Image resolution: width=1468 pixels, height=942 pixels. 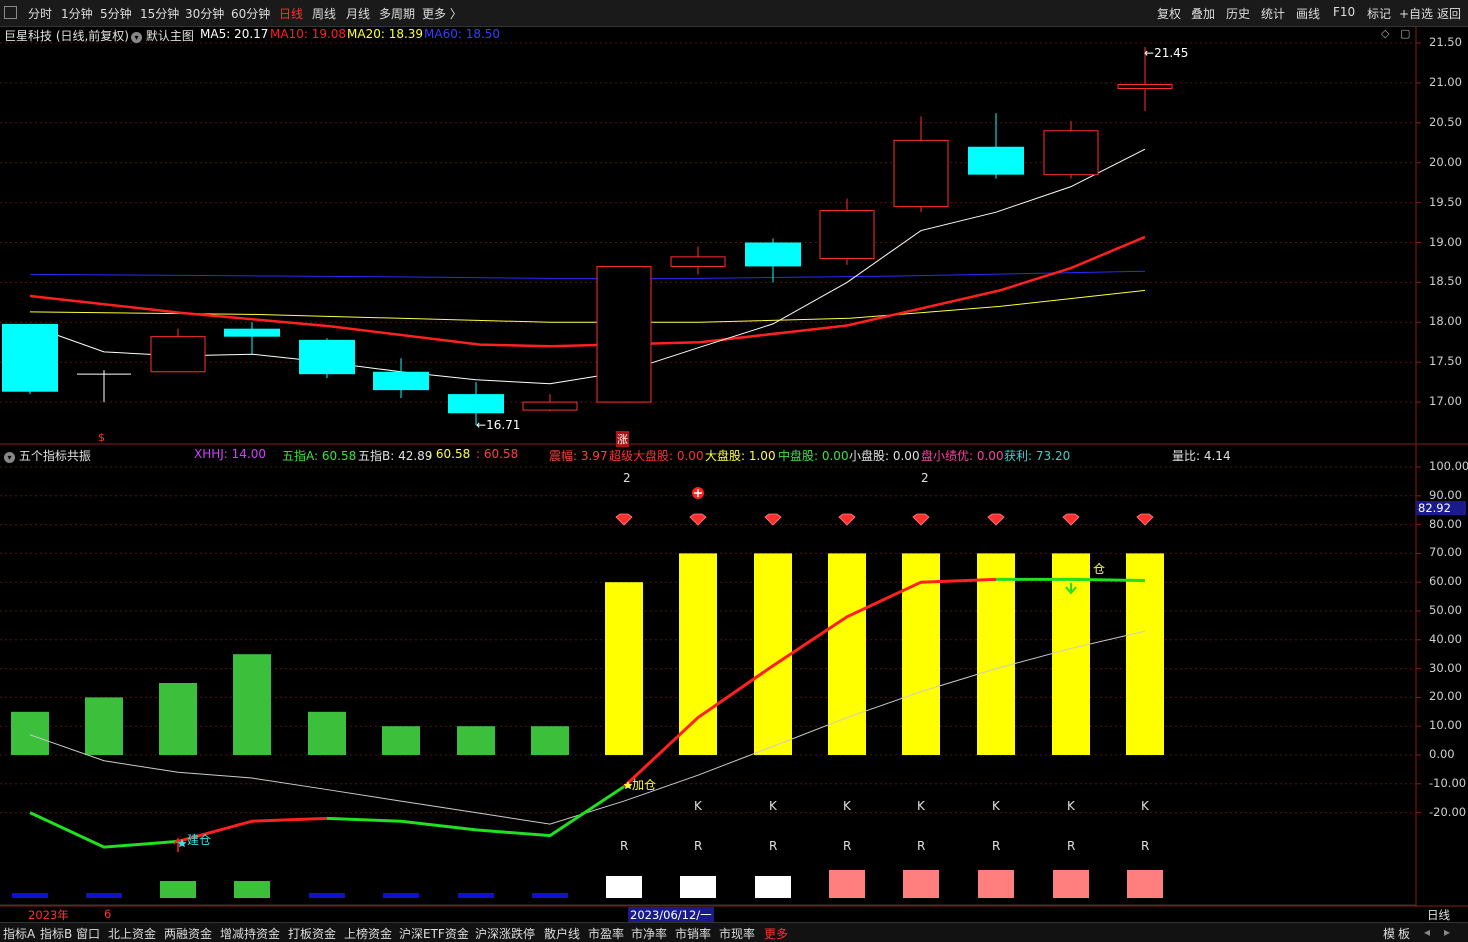 I want to click on history-button: 历史, so click(x=1238, y=13).